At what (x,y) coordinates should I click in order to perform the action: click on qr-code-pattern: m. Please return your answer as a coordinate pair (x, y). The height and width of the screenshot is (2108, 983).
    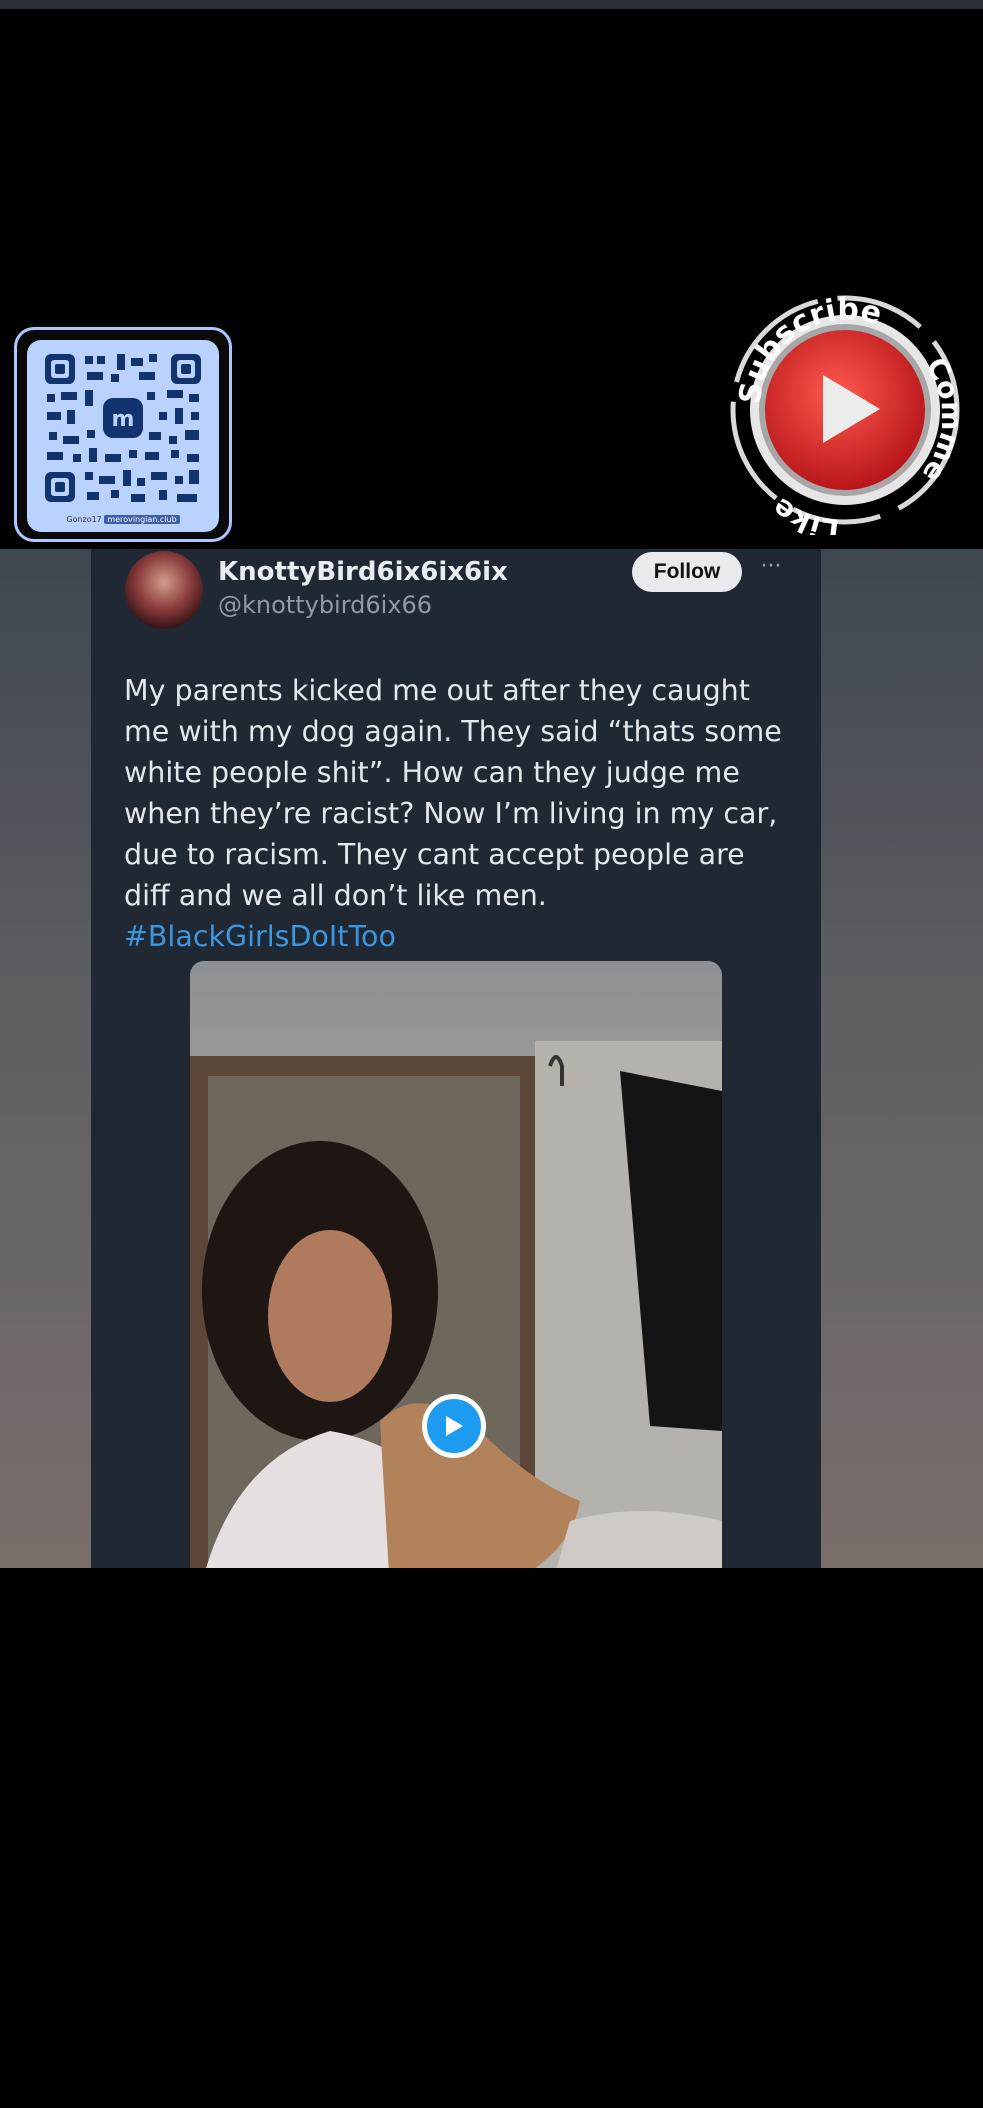
    Looking at the image, I should click on (123, 428).